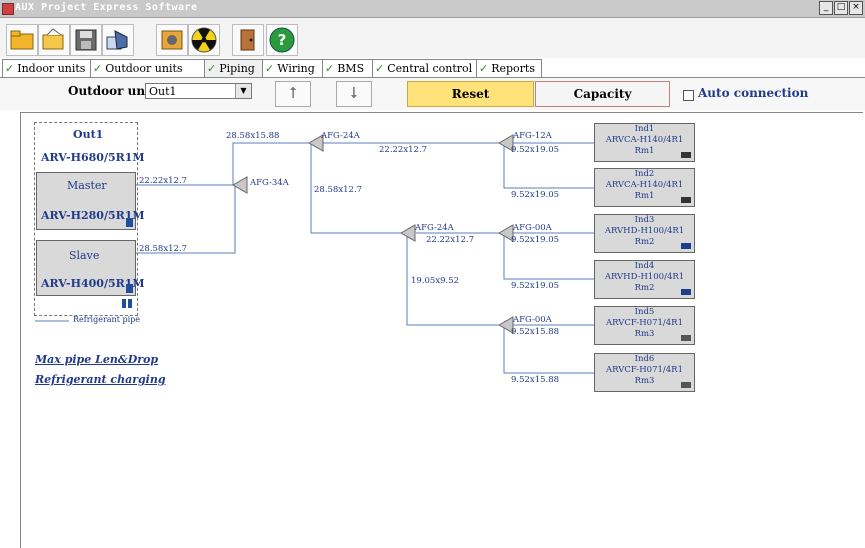 This screenshot has height=548, width=865. Describe the element at coordinates (407, 233) in the screenshot. I see `branch-afg24-mid-icon` at that location.